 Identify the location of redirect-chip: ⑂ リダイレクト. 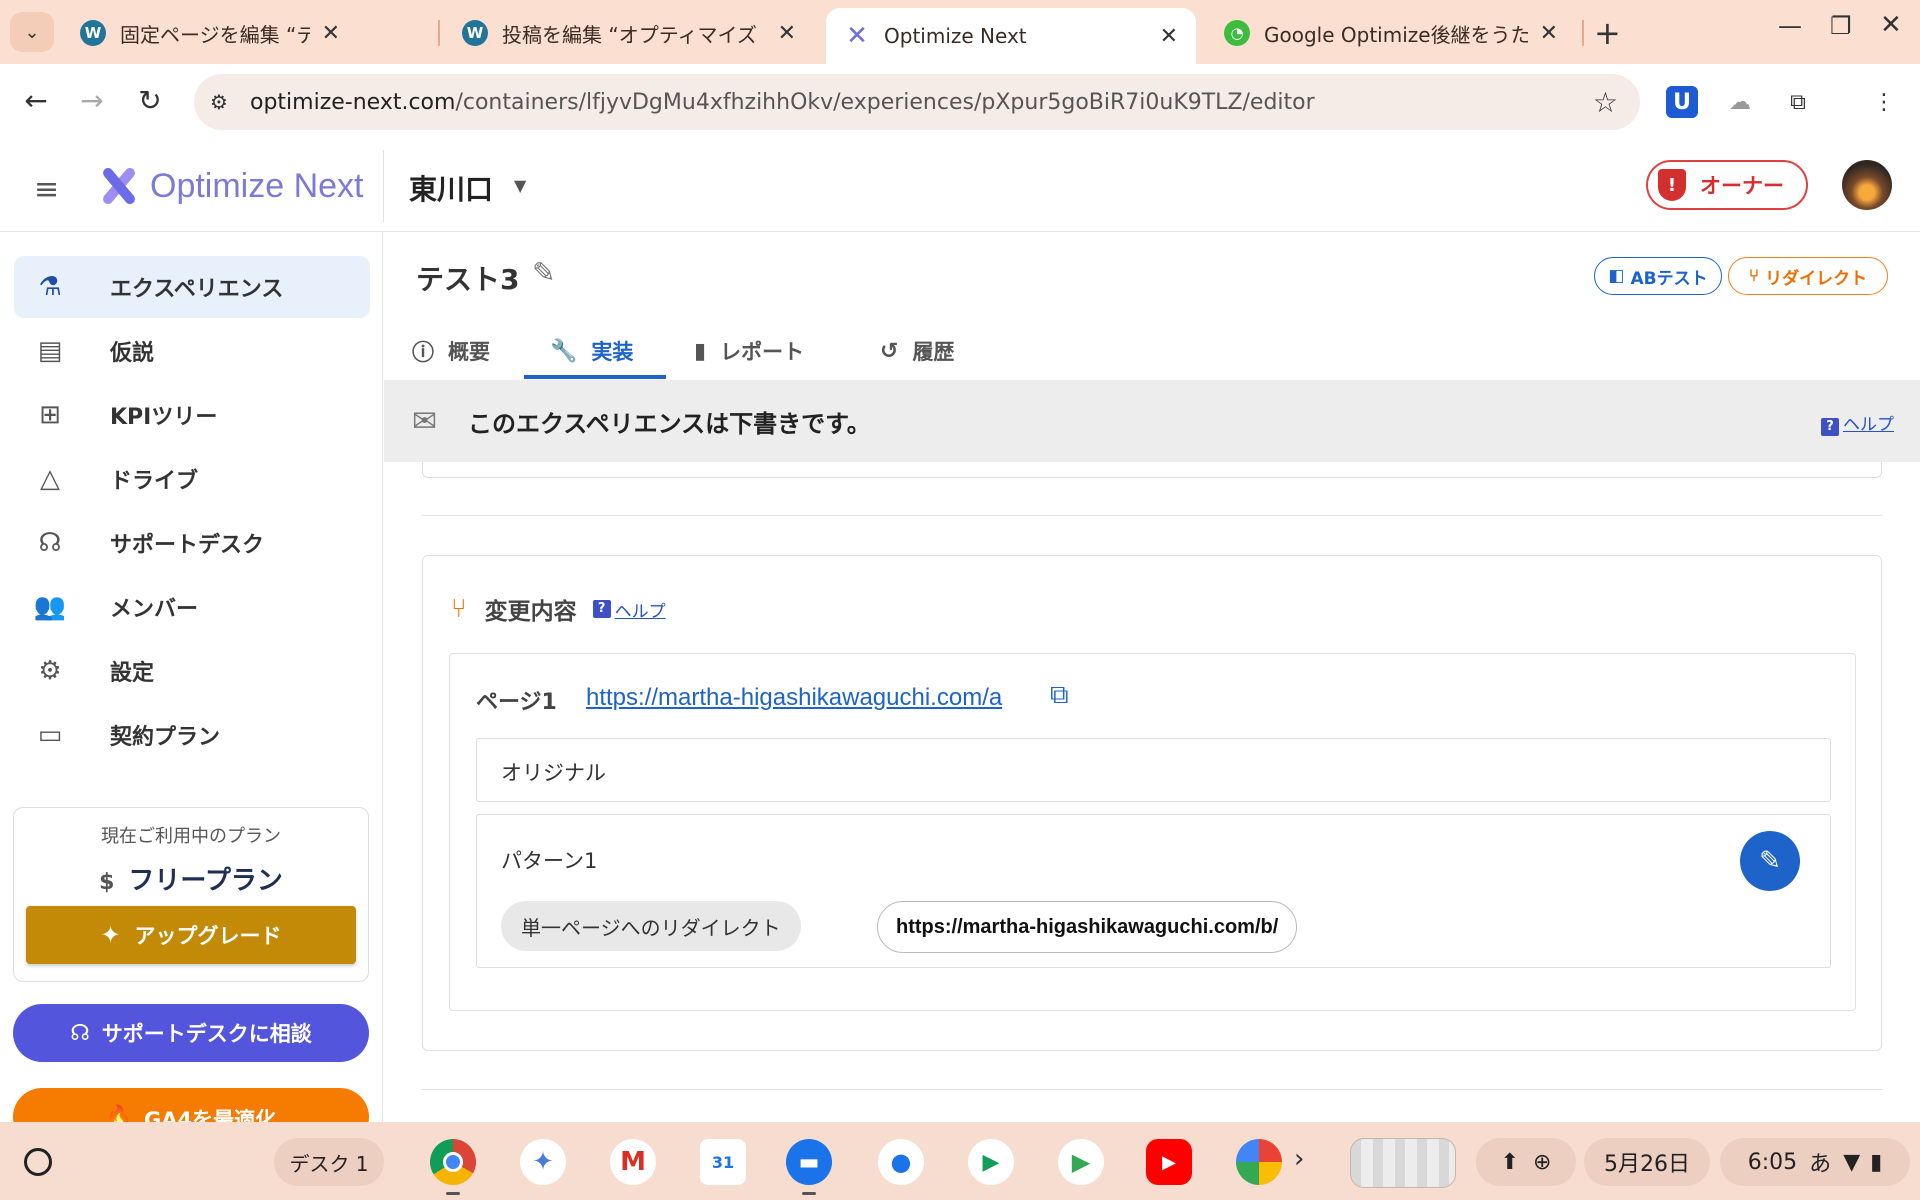
(1808, 276).